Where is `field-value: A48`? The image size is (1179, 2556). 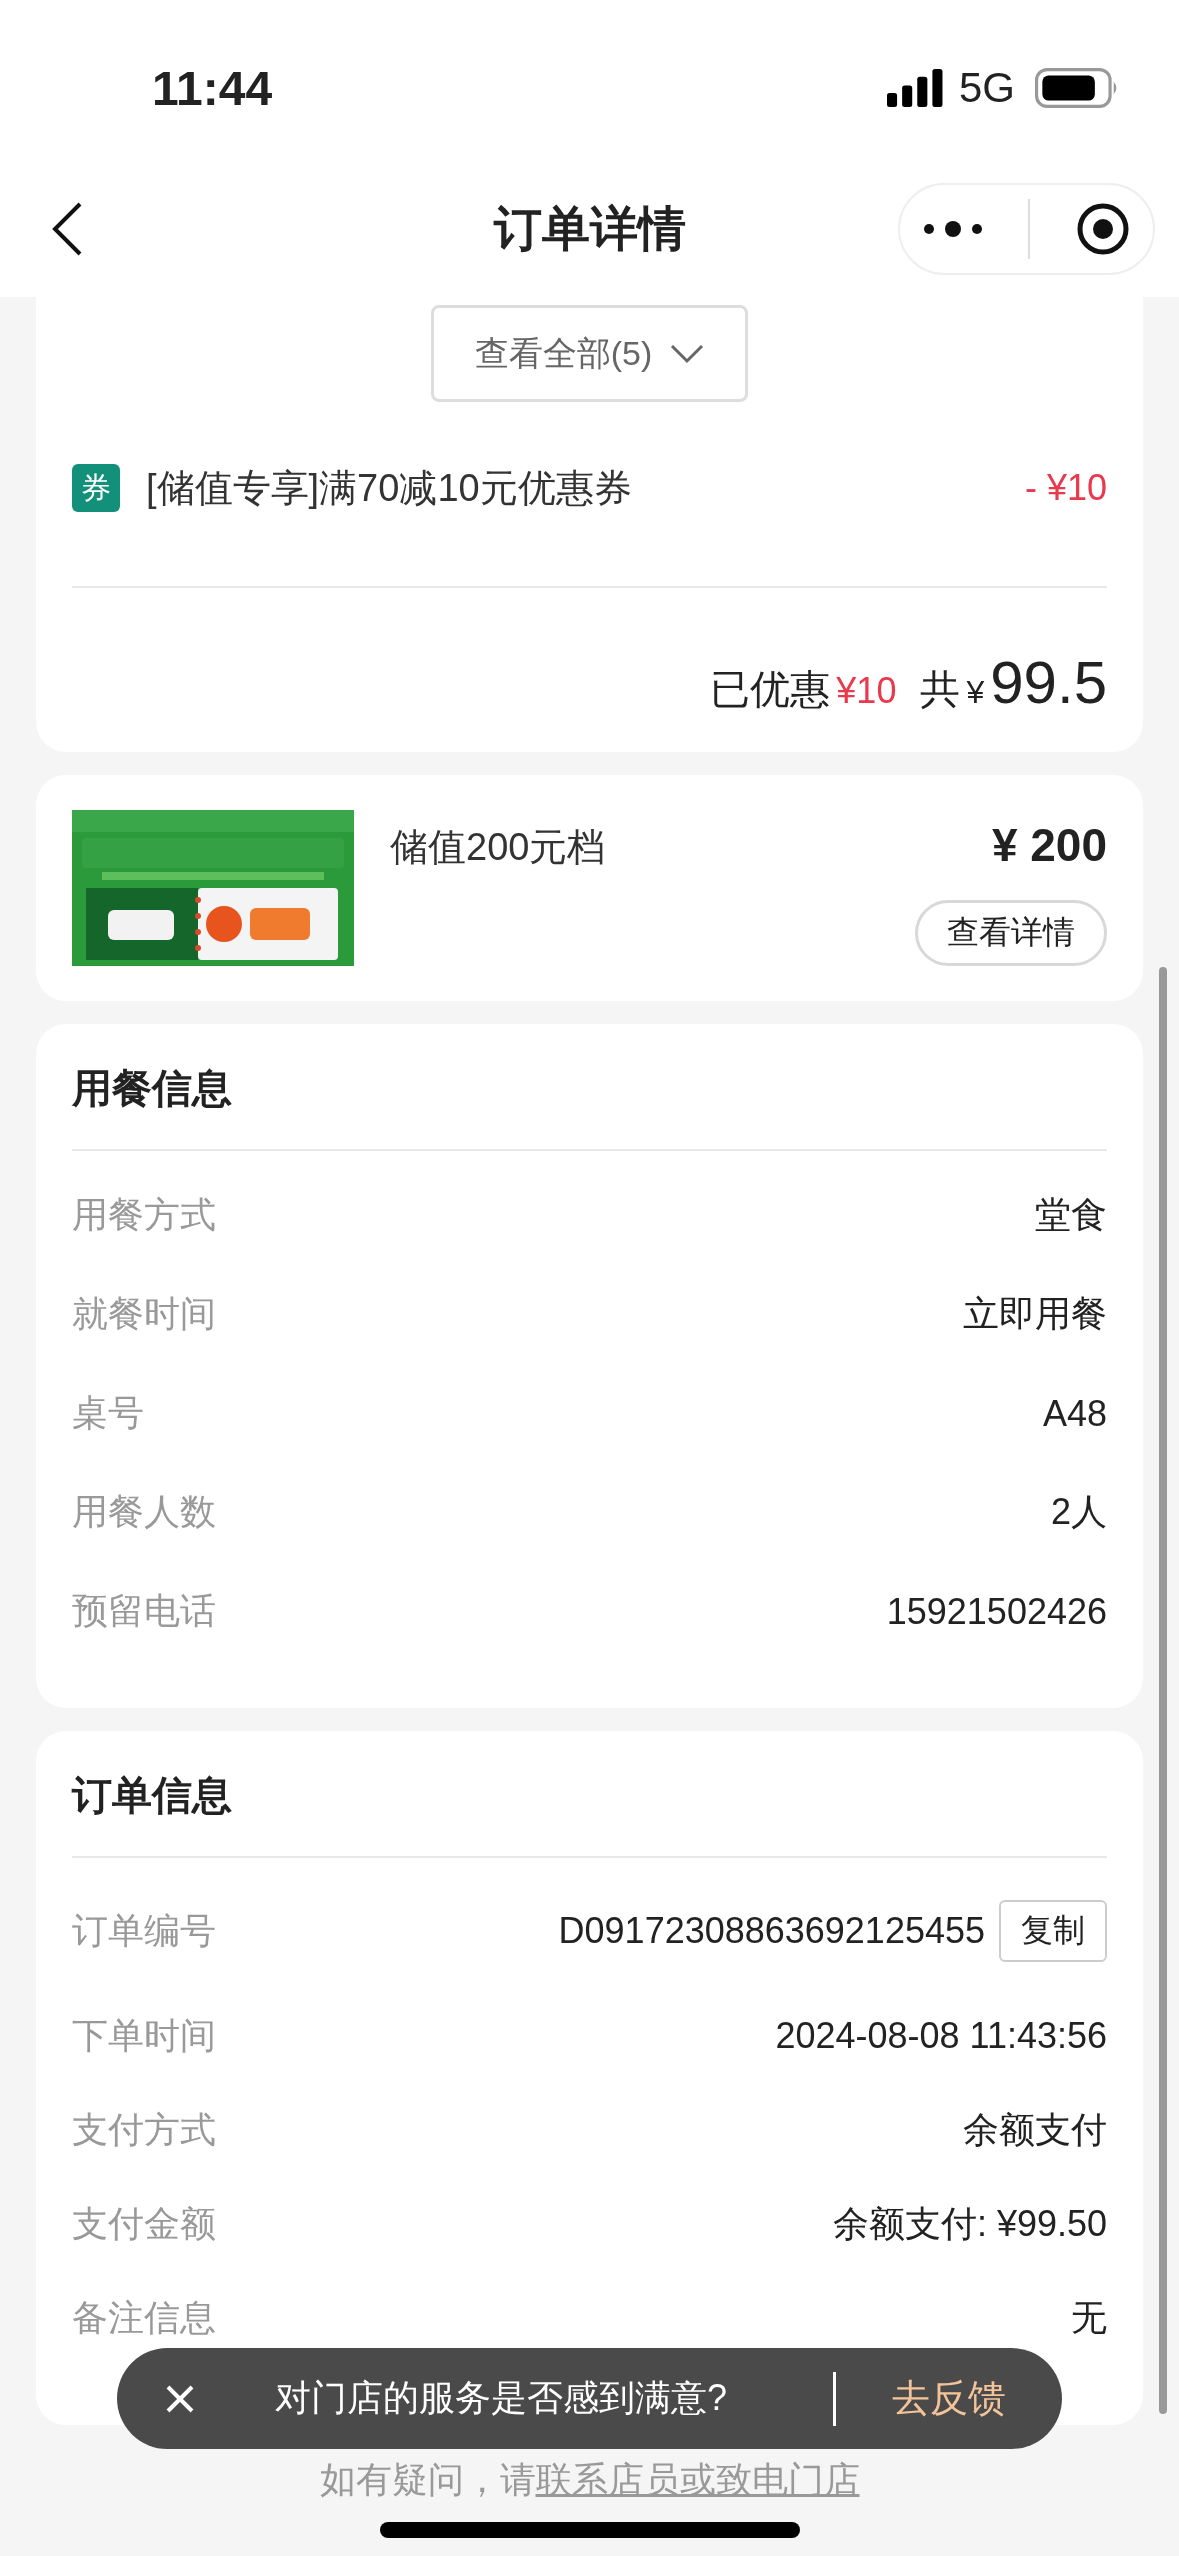
field-value: A48 is located at coordinates (1074, 1413).